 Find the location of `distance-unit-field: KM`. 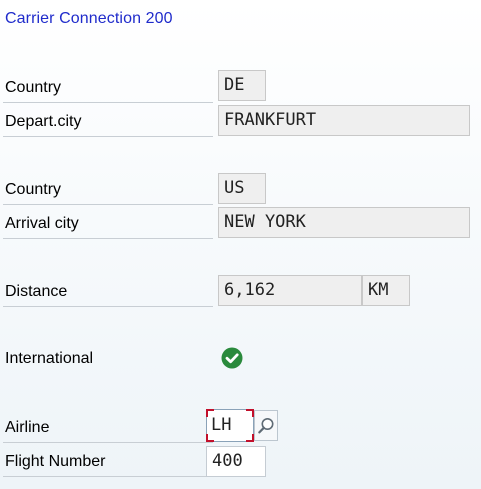

distance-unit-field: KM is located at coordinates (386, 290).